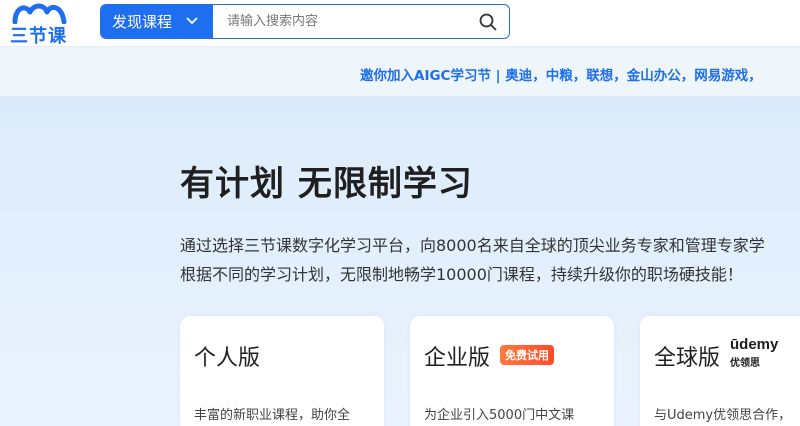  I want to click on search-category-dropdown: 发现课程, so click(157, 21).